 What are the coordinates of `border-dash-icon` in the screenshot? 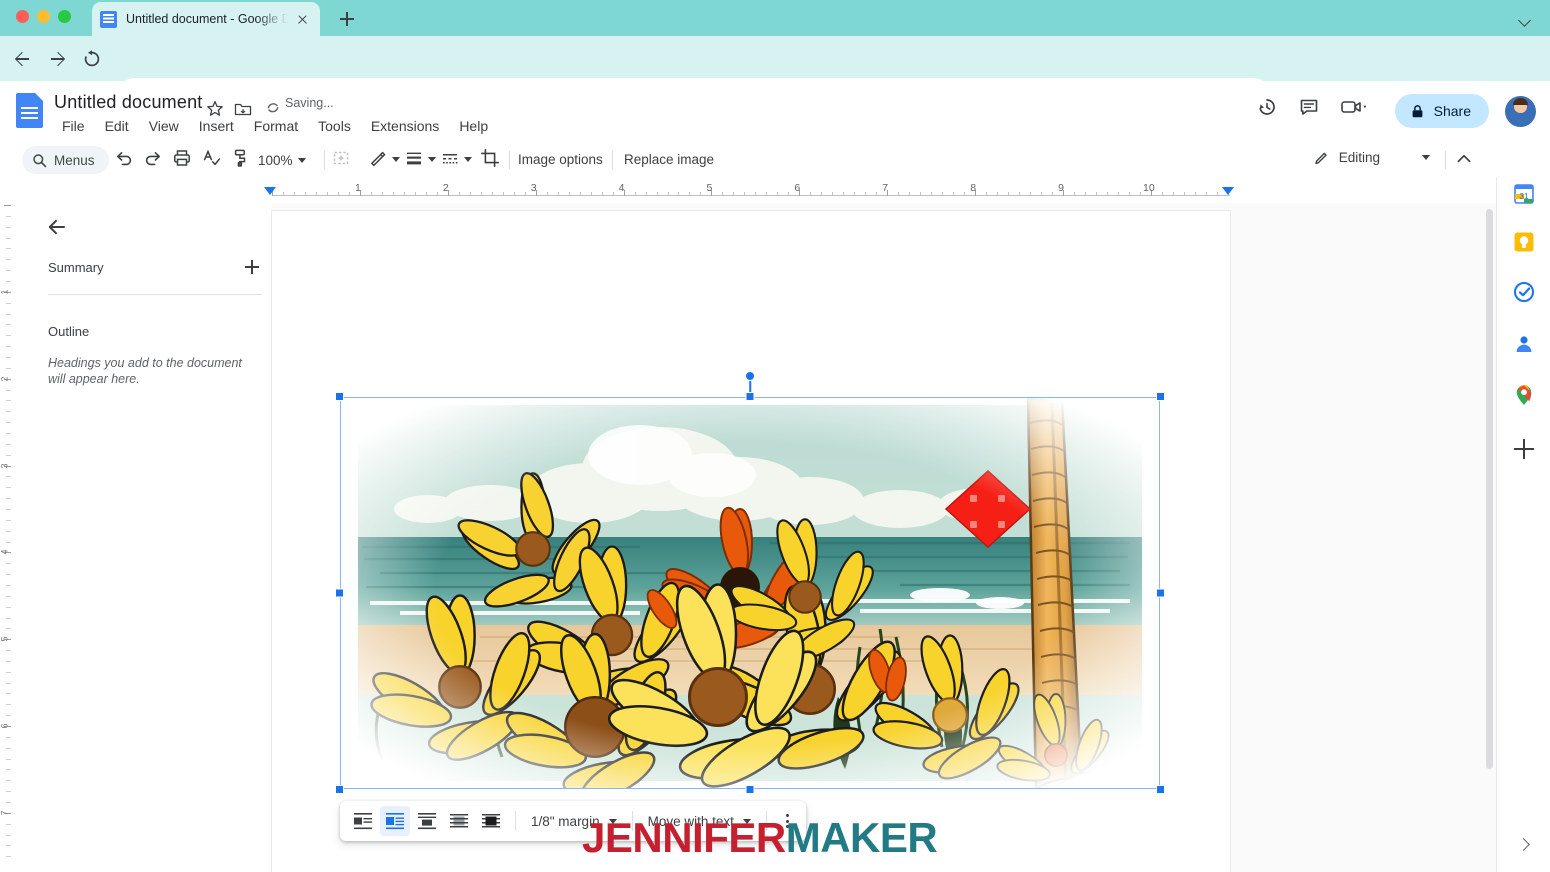 It's located at (452, 160).